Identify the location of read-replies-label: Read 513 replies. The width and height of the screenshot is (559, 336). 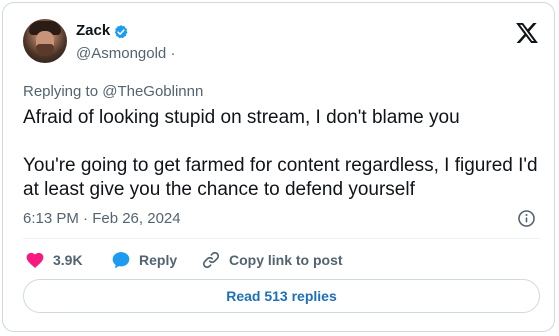
(281, 296).